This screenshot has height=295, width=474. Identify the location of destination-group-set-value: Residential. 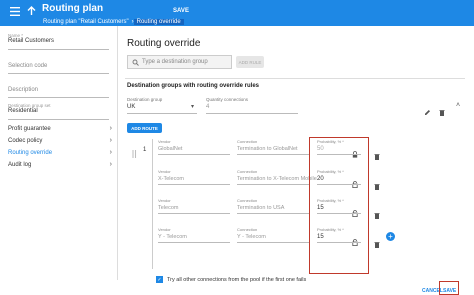
(23, 111).